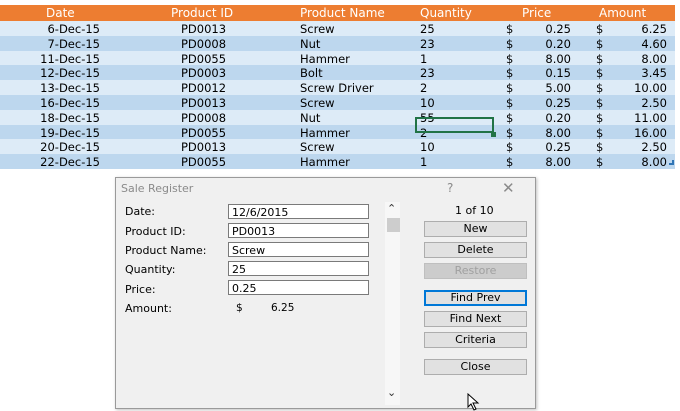 The image size is (680, 411). Describe the element at coordinates (70, 59) in the screenshot. I see `cell-date: 11-Dec-15` at that location.